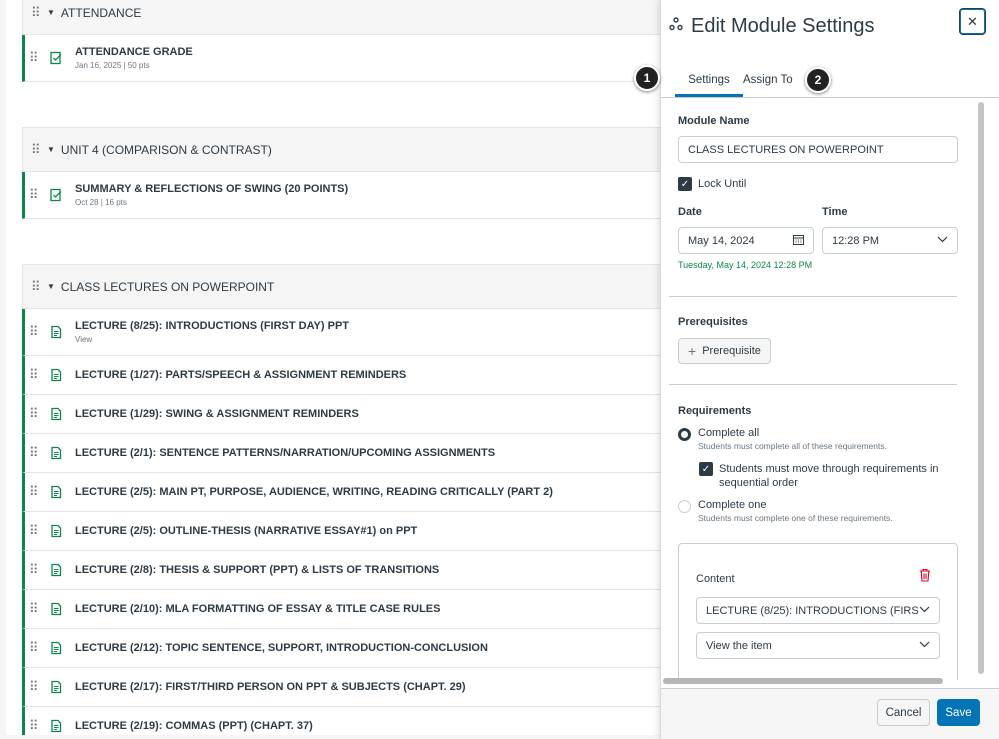 Image resolution: width=999 pixels, height=739 pixels. What do you see at coordinates (714, 121) in the screenshot?
I see `module-name-label: Module Name` at bounding box center [714, 121].